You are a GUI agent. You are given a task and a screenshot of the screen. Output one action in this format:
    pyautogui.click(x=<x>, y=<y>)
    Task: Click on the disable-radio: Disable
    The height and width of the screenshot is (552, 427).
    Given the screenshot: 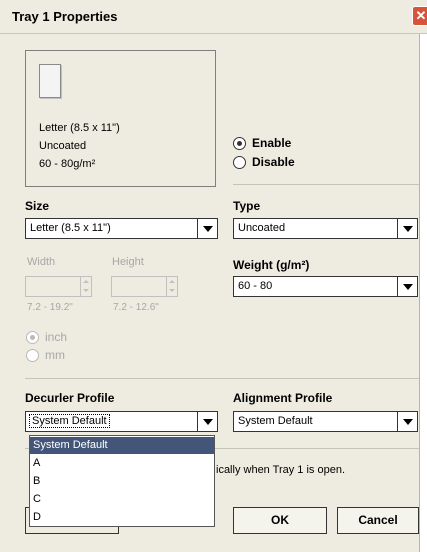 What is the action you would take?
    pyautogui.click(x=264, y=162)
    